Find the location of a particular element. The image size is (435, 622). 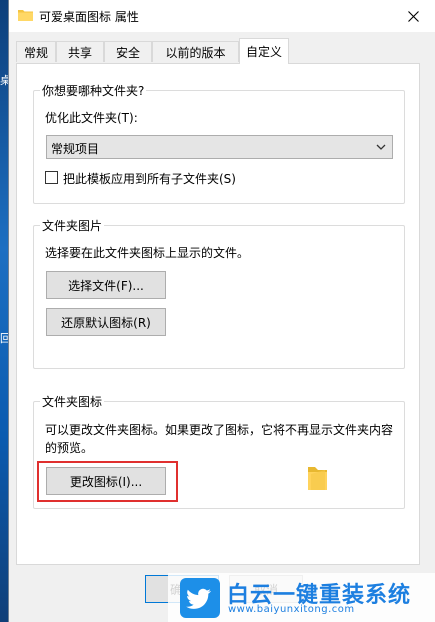

apply-subfolders-label: 把此模板应用到所有子文件夹(S) is located at coordinates (149, 178).